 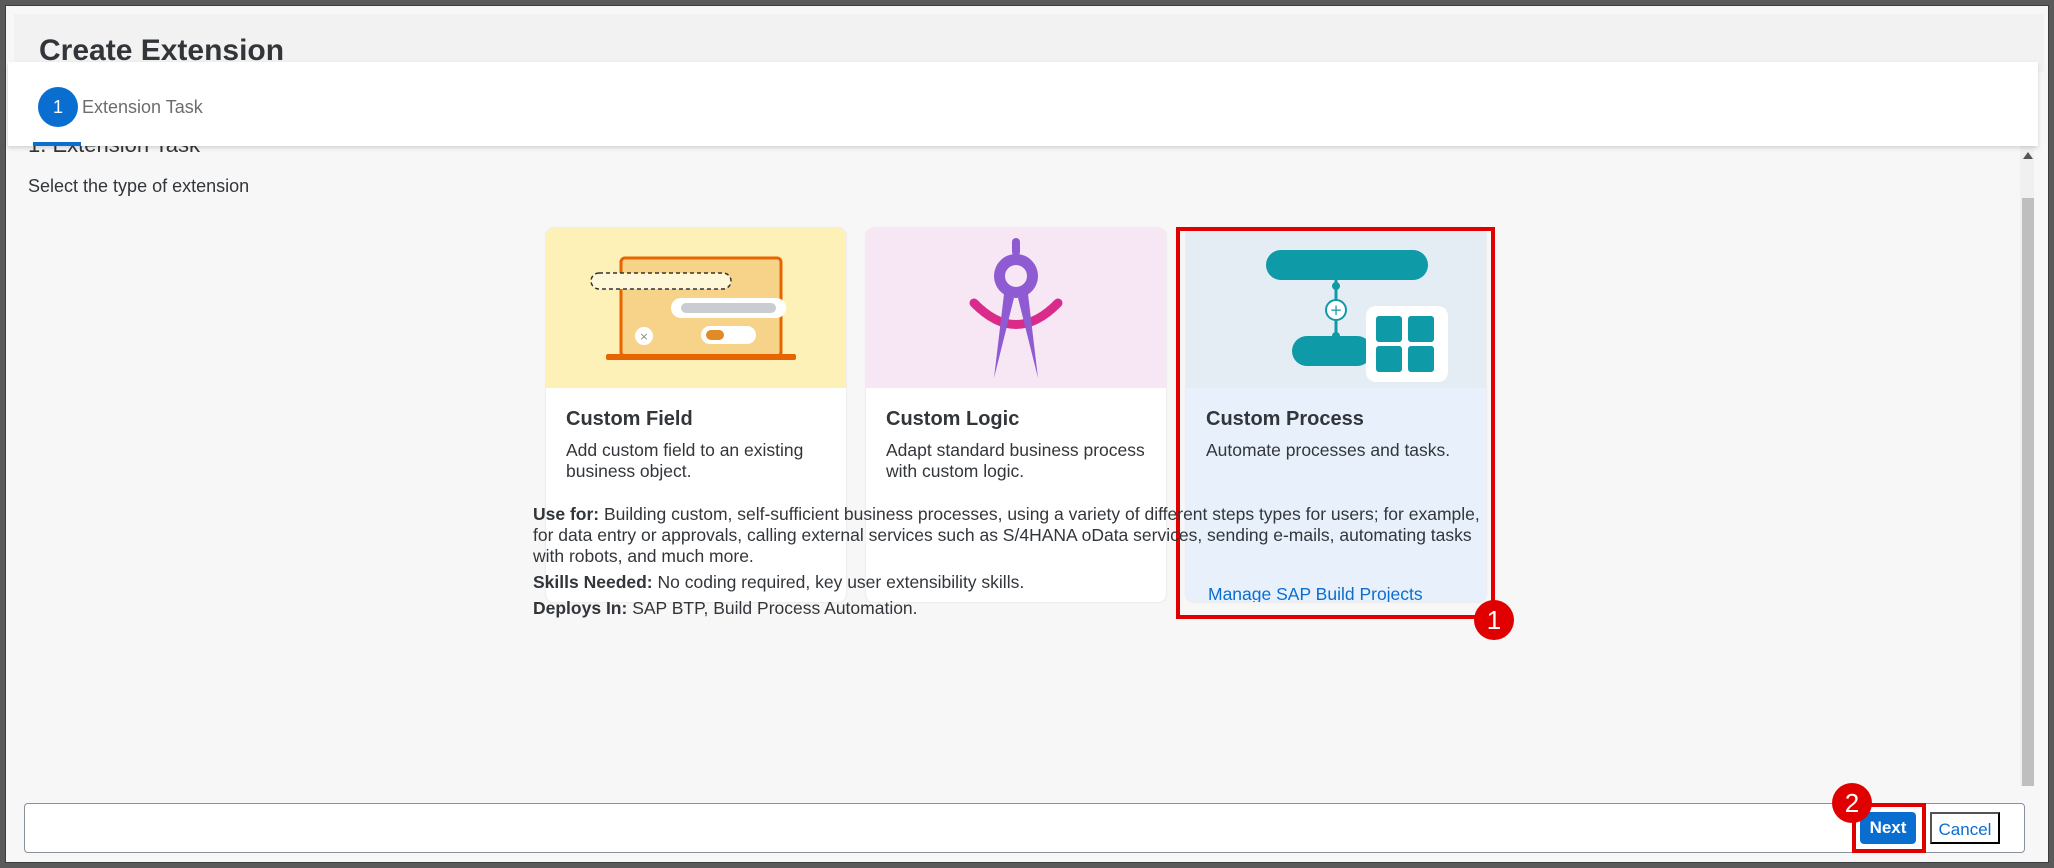 What do you see at coordinates (57, 144) in the screenshot?
I see `wizard-step-indicator` at bounding box center [57, 144].